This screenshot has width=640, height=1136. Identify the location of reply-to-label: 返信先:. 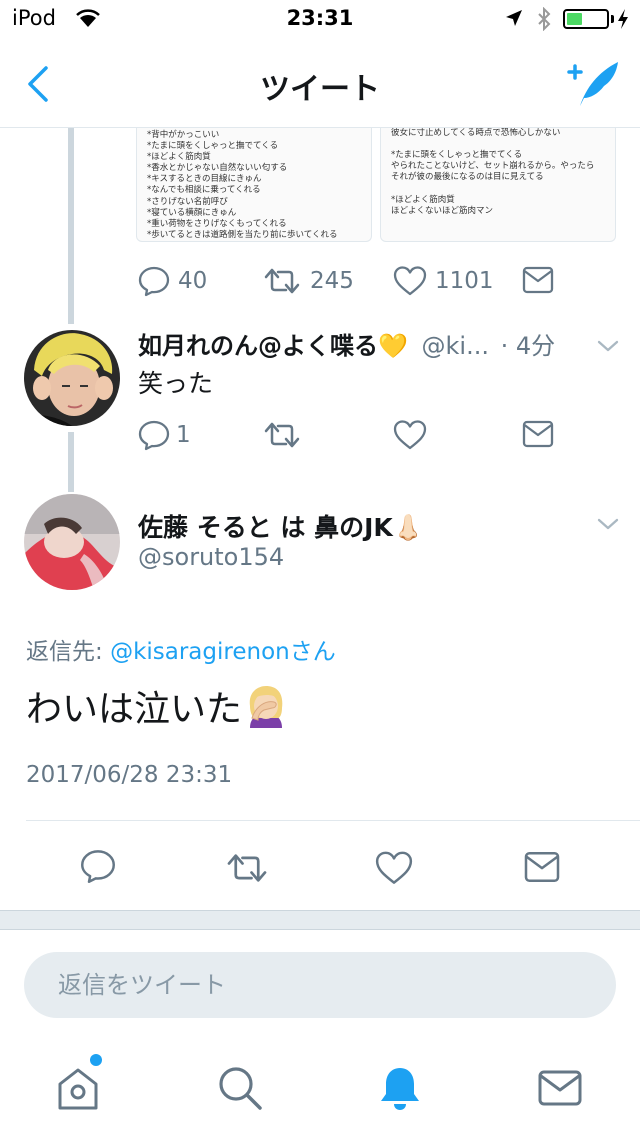
(68, 652).